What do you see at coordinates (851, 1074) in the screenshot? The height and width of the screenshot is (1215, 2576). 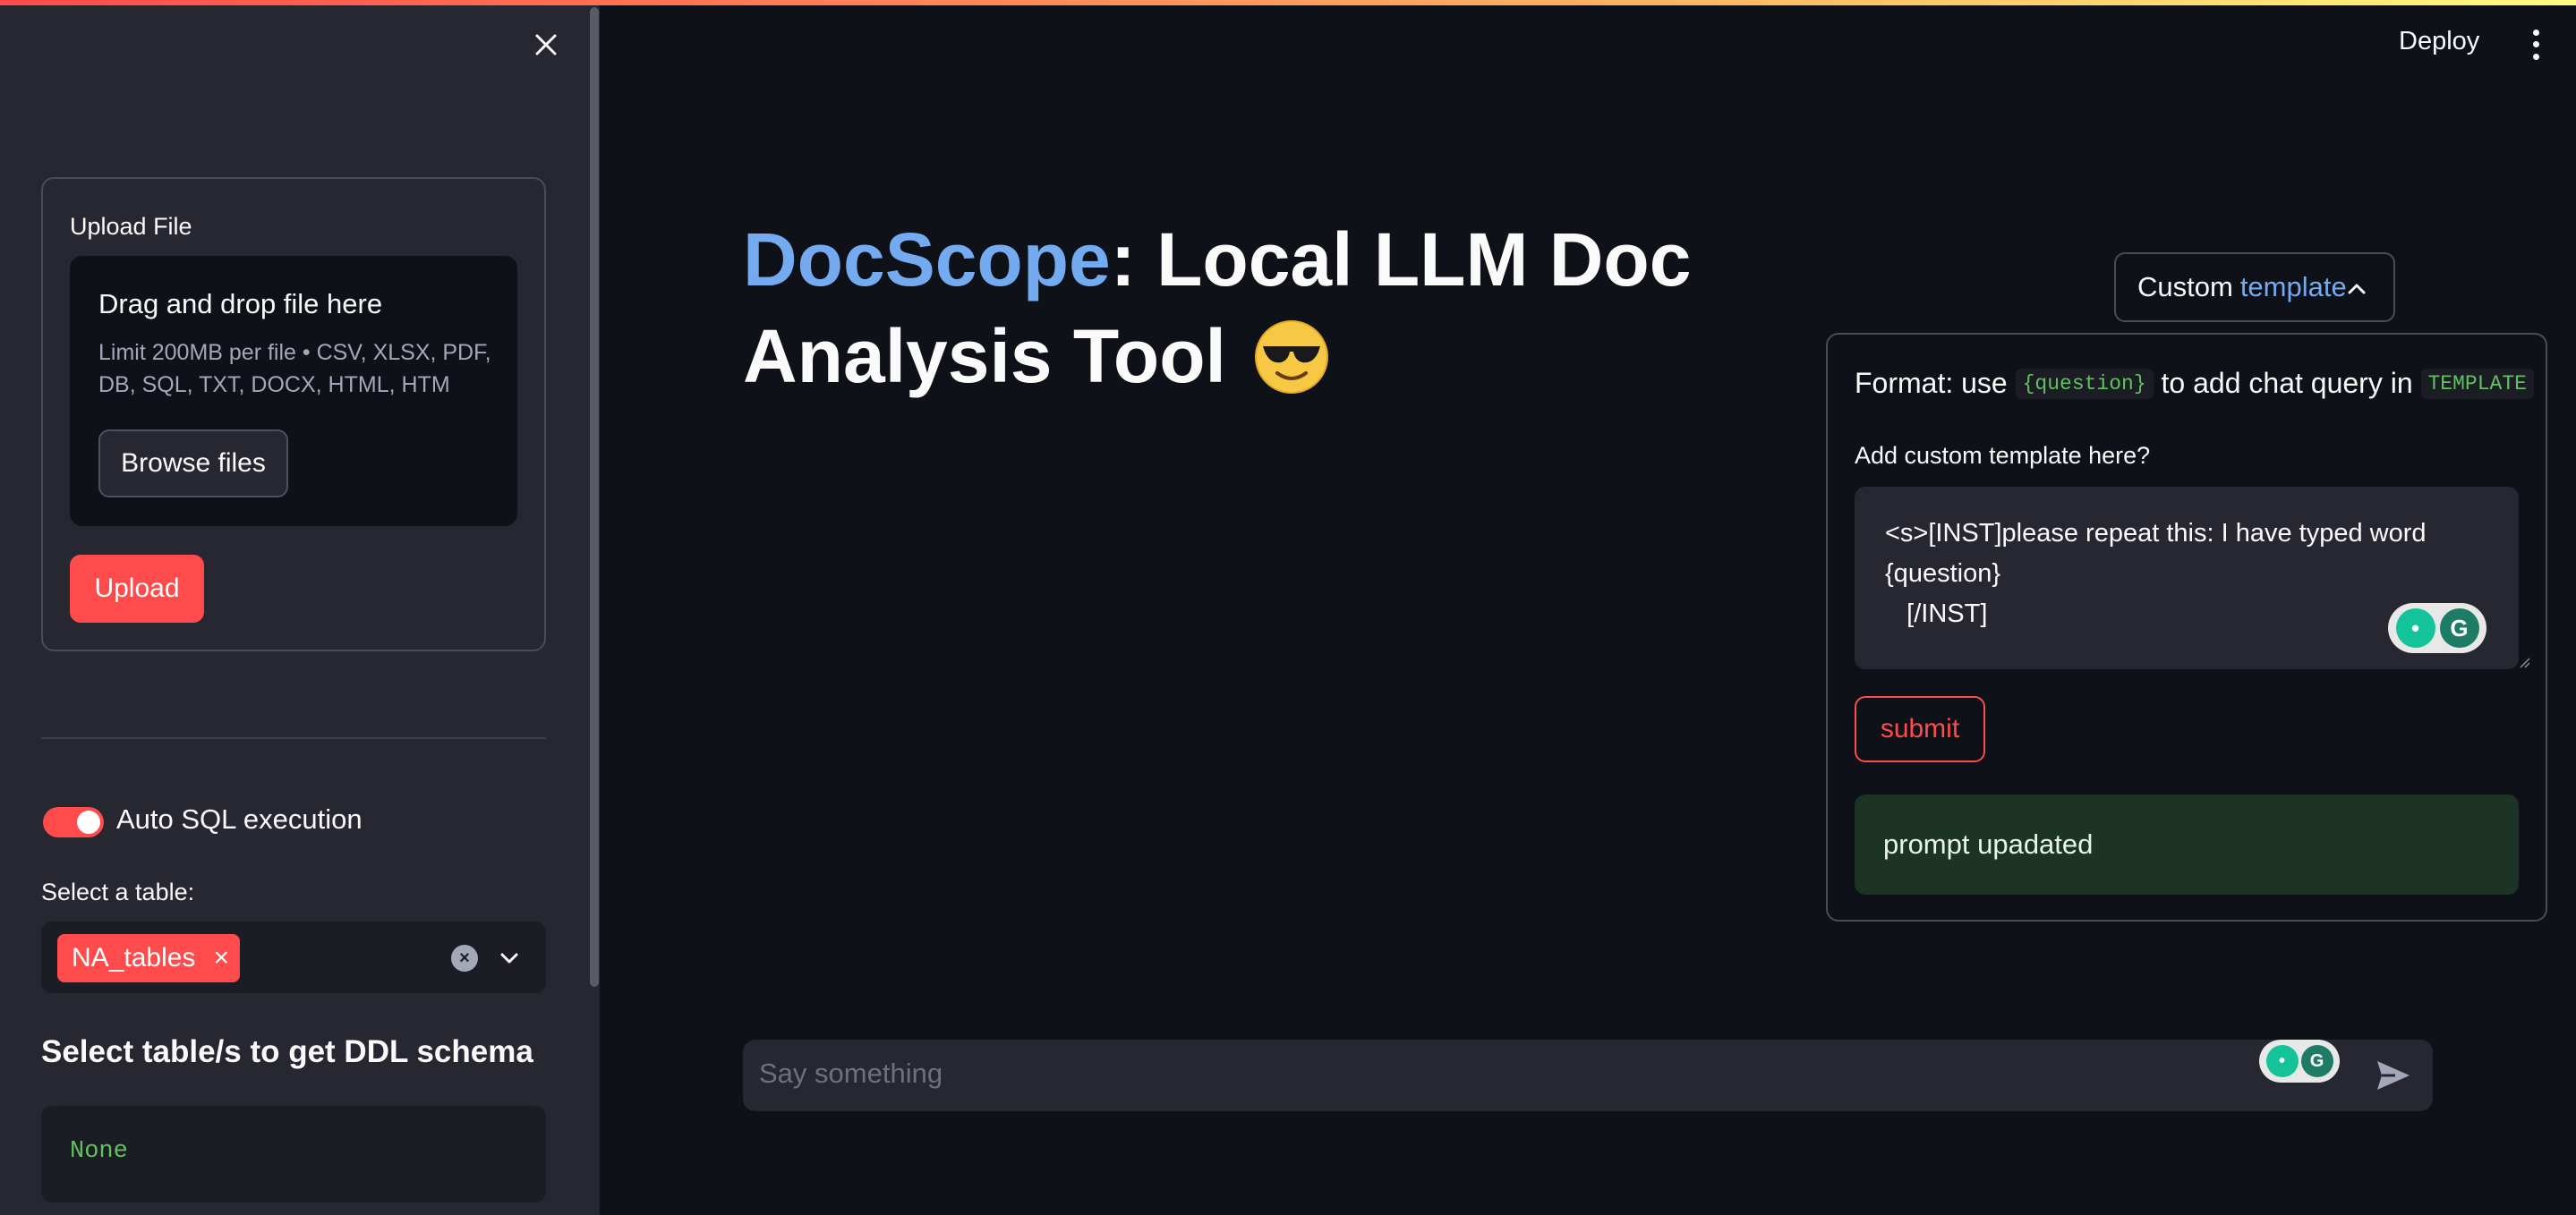 I see `chat-placeholder: Say something` at bounding box center [851, 1074].